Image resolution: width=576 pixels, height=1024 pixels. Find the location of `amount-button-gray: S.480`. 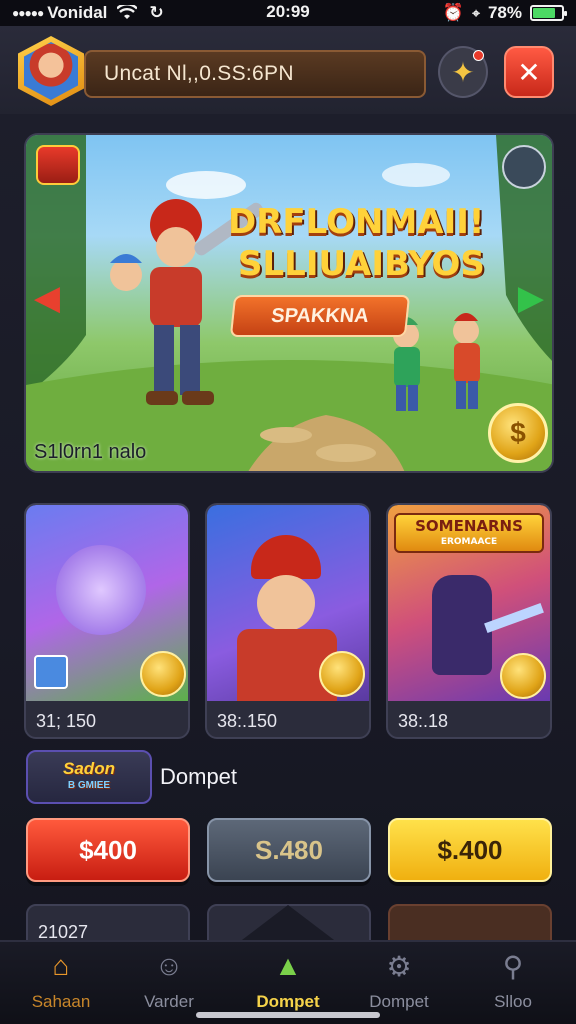

amount-button-gray: S.480 is located at coordinates (289, 850).